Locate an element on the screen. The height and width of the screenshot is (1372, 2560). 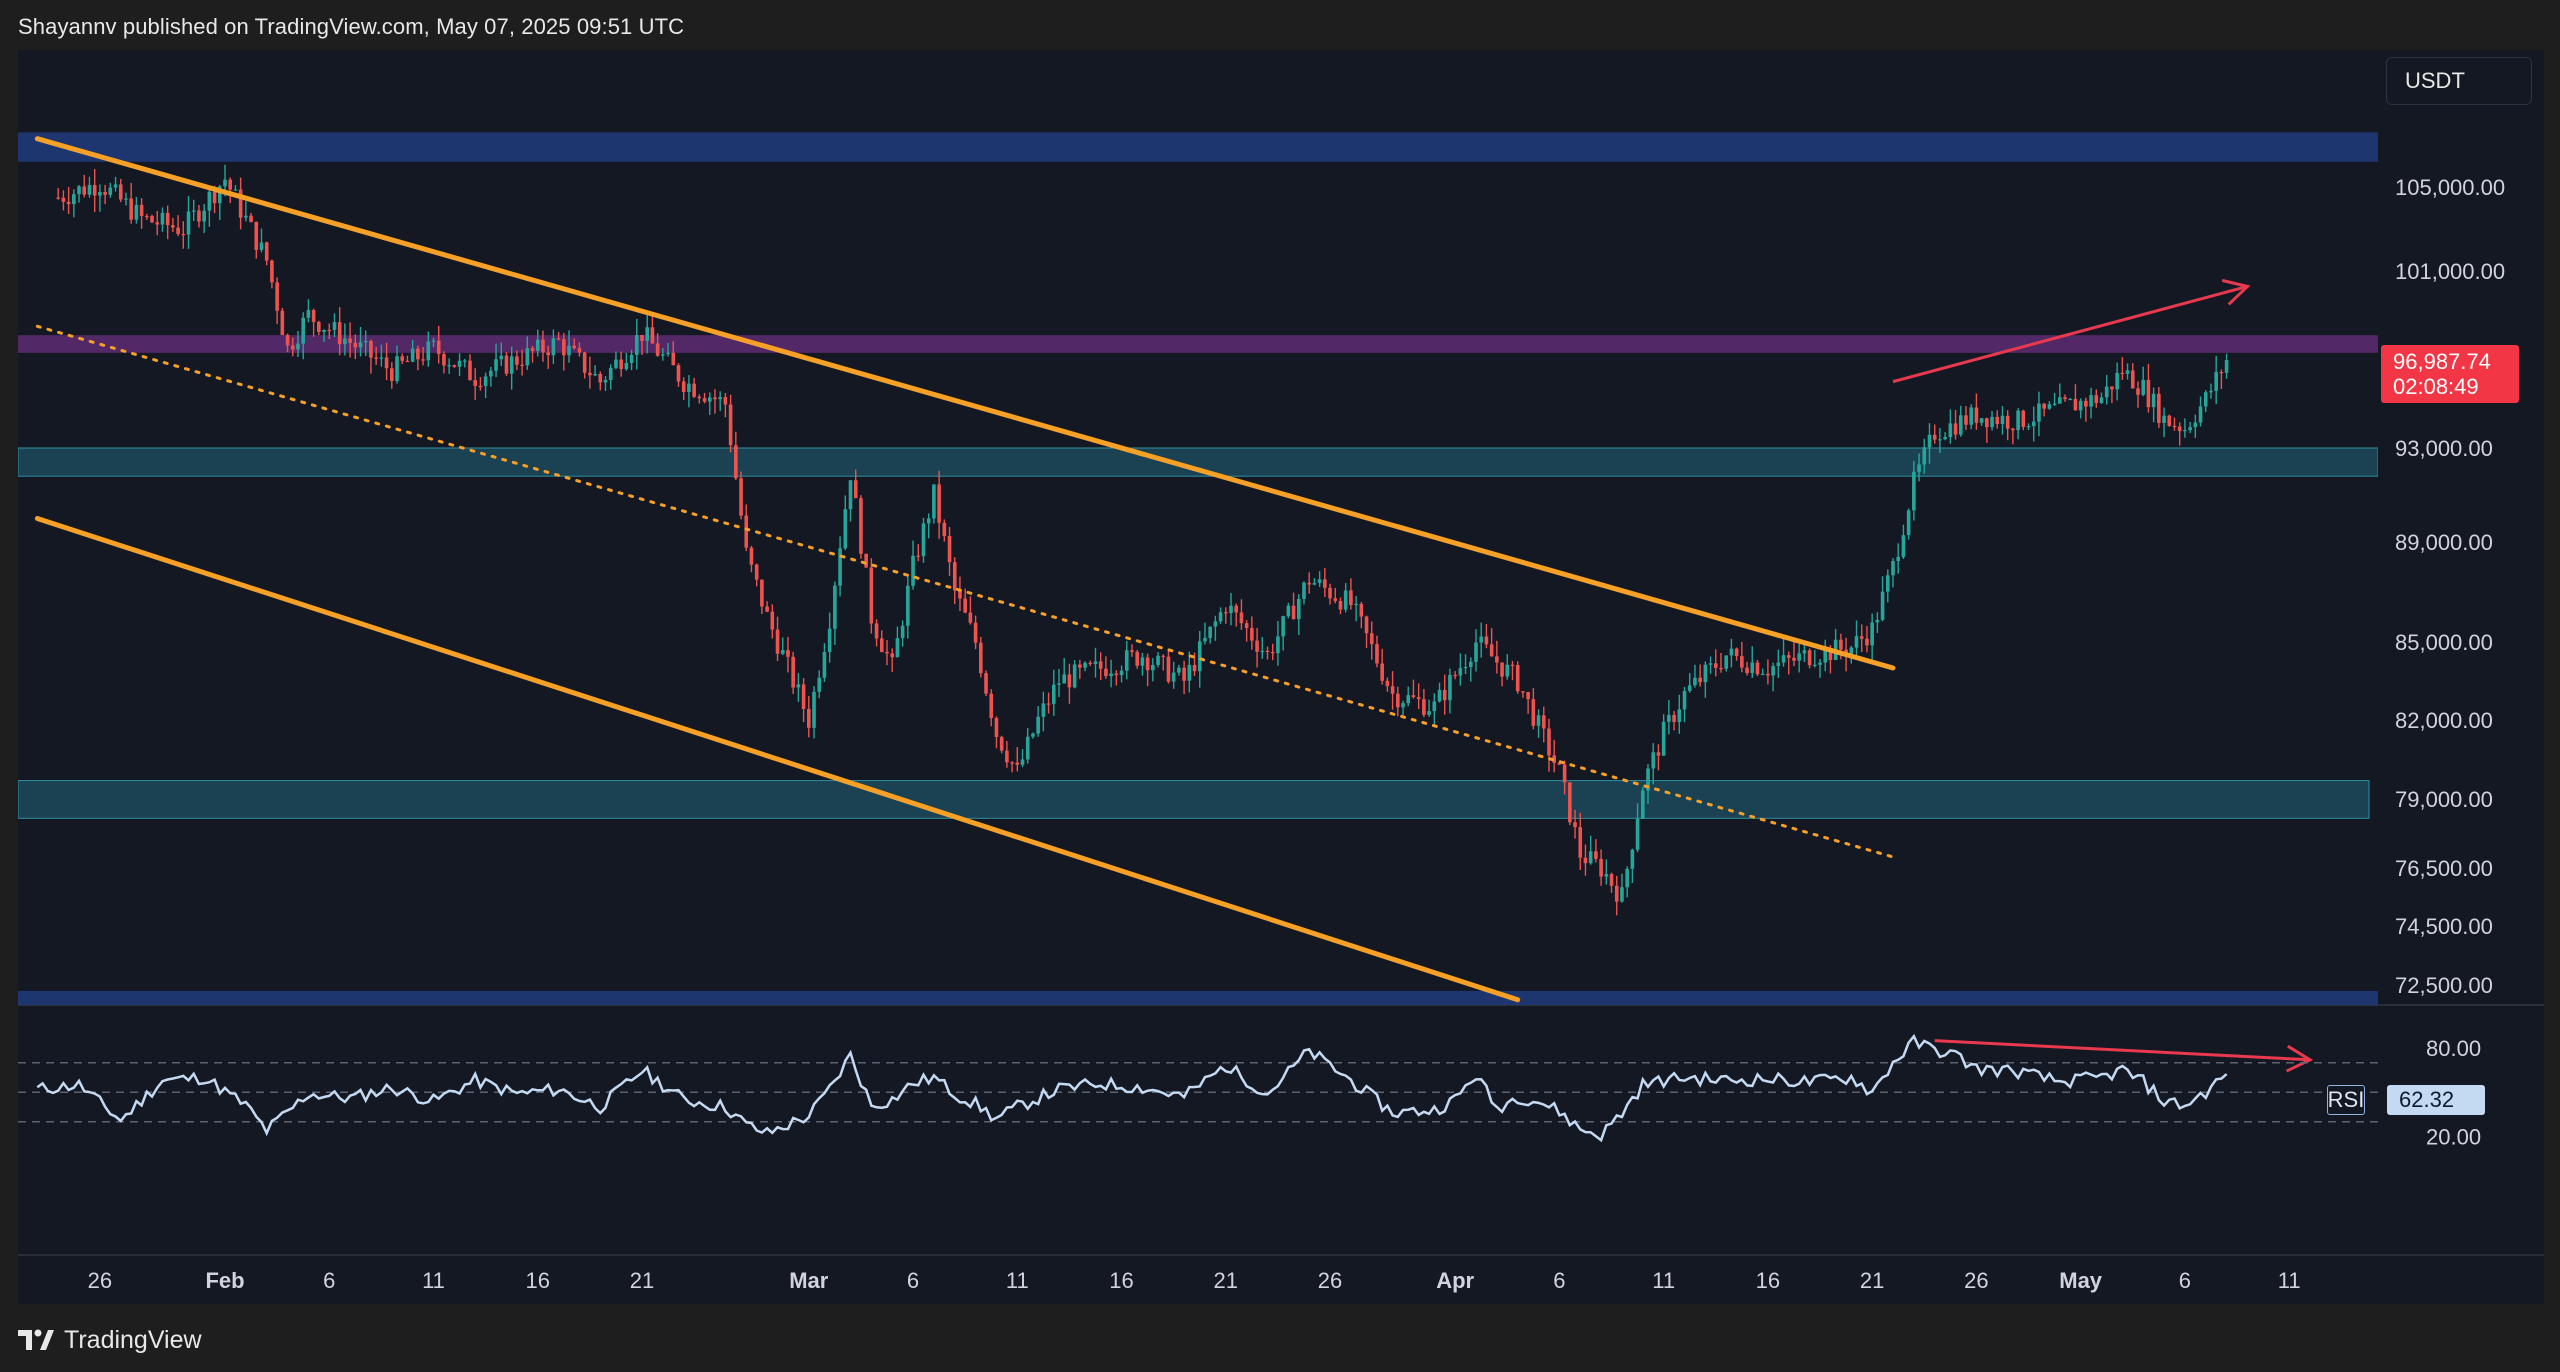
price-tick-label: 74,500.00 is located at coordinates (2444, 926).